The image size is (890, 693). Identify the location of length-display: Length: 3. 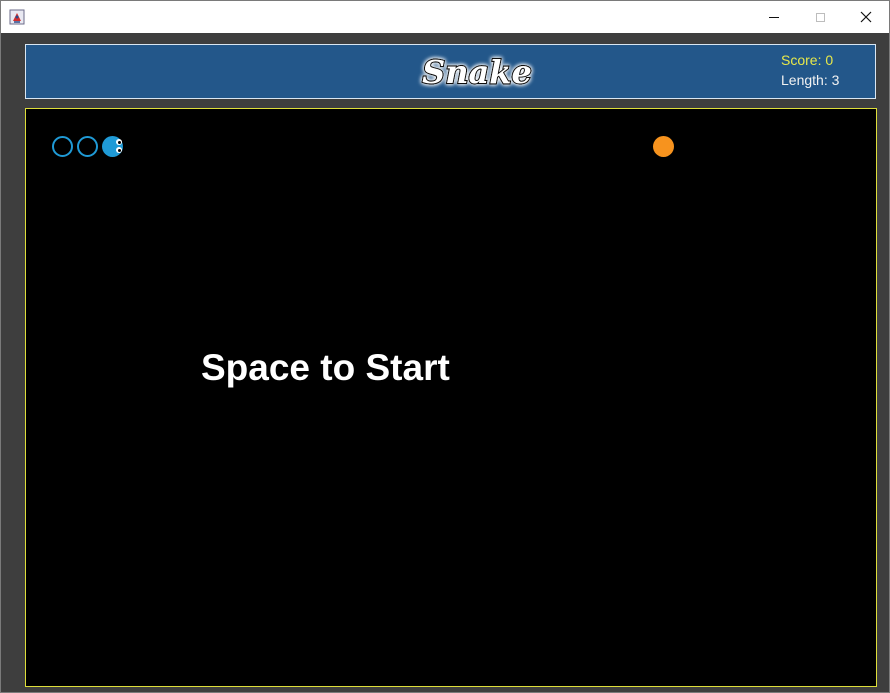
(810, 80).